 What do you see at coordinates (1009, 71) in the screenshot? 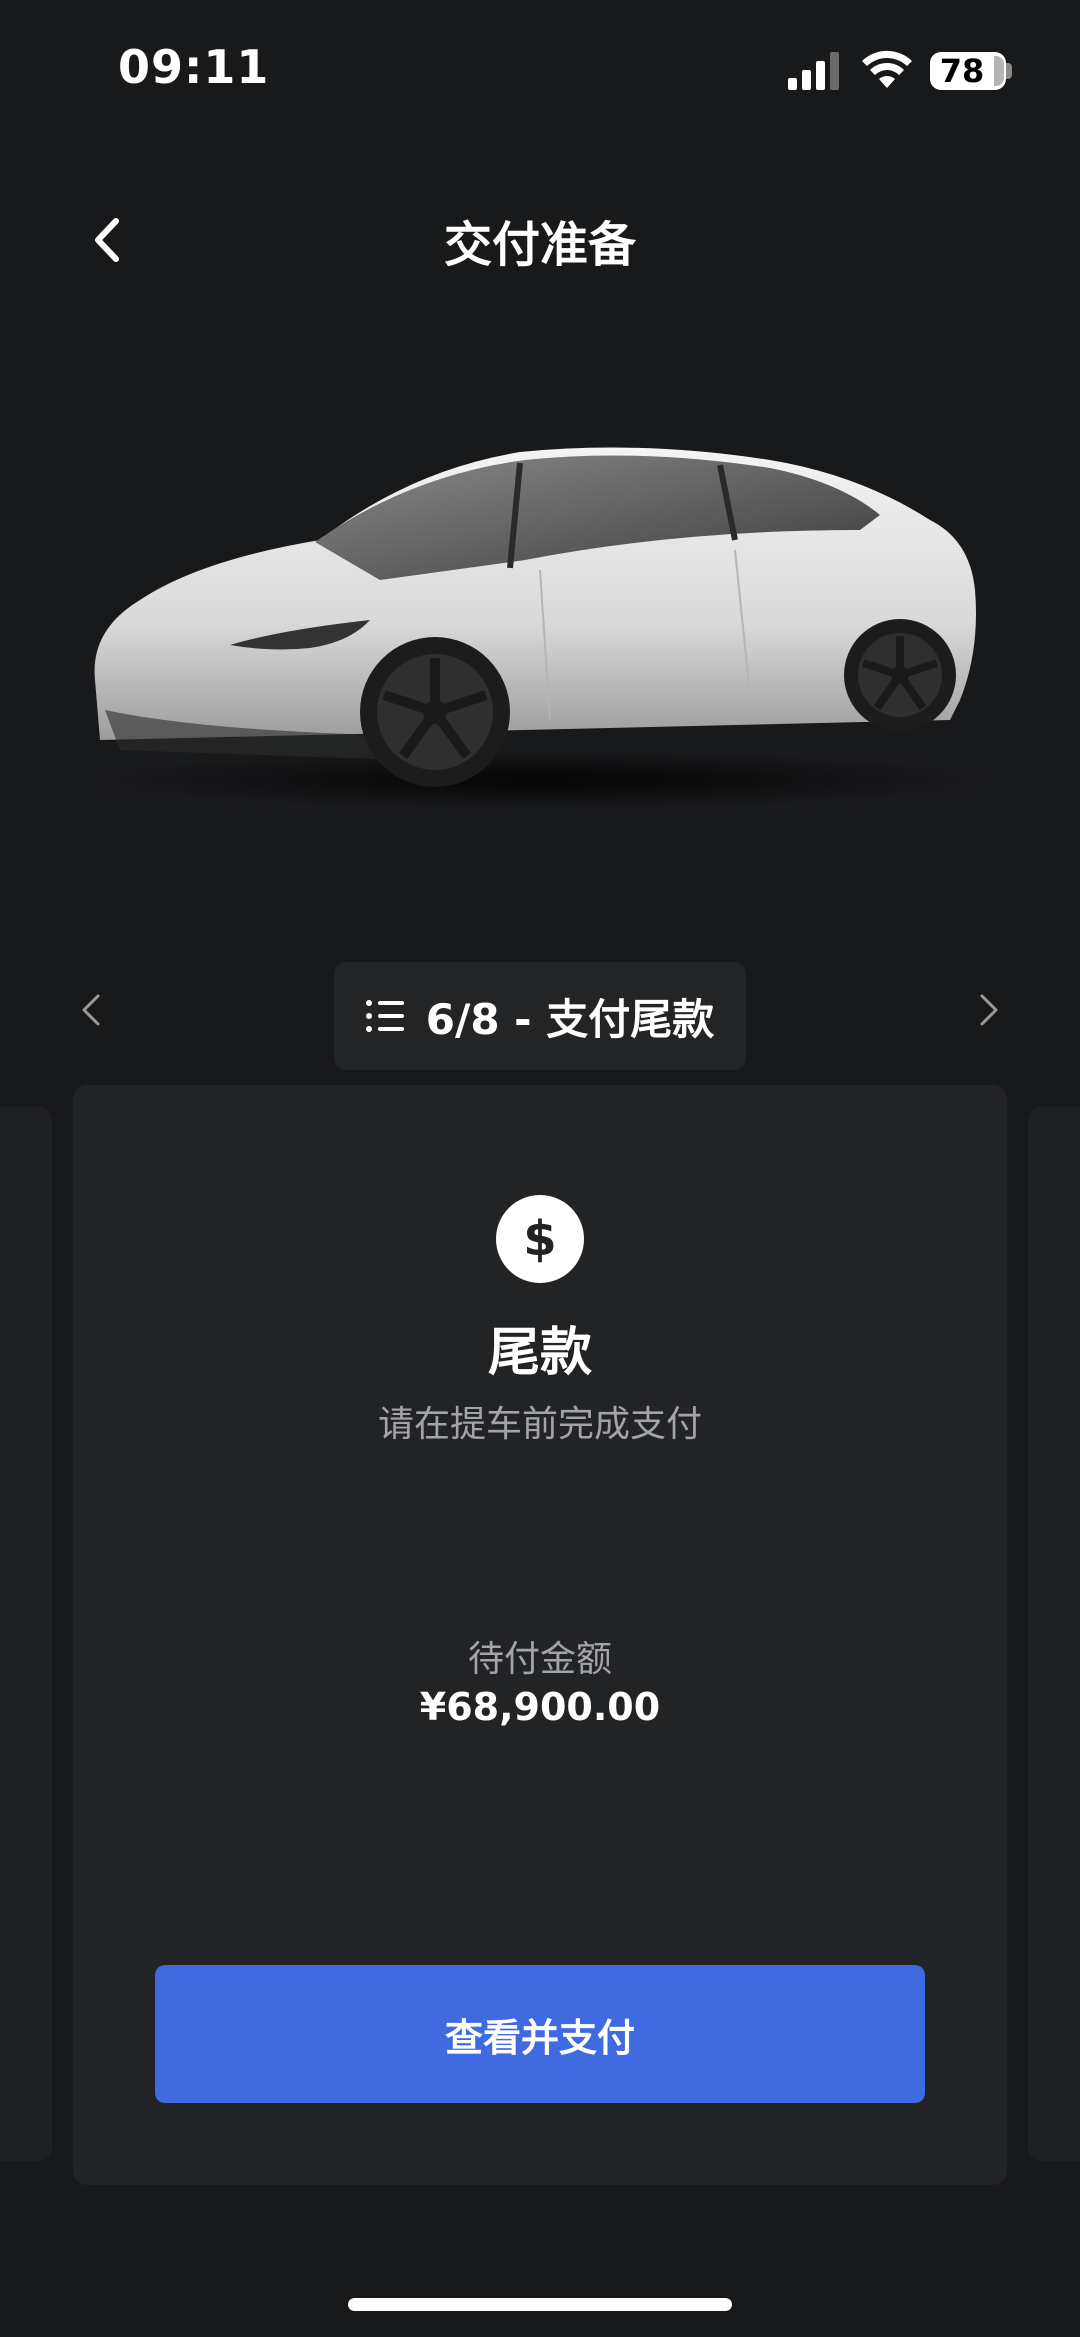
I see `battery-cap` at bounding box center [1009, 71].